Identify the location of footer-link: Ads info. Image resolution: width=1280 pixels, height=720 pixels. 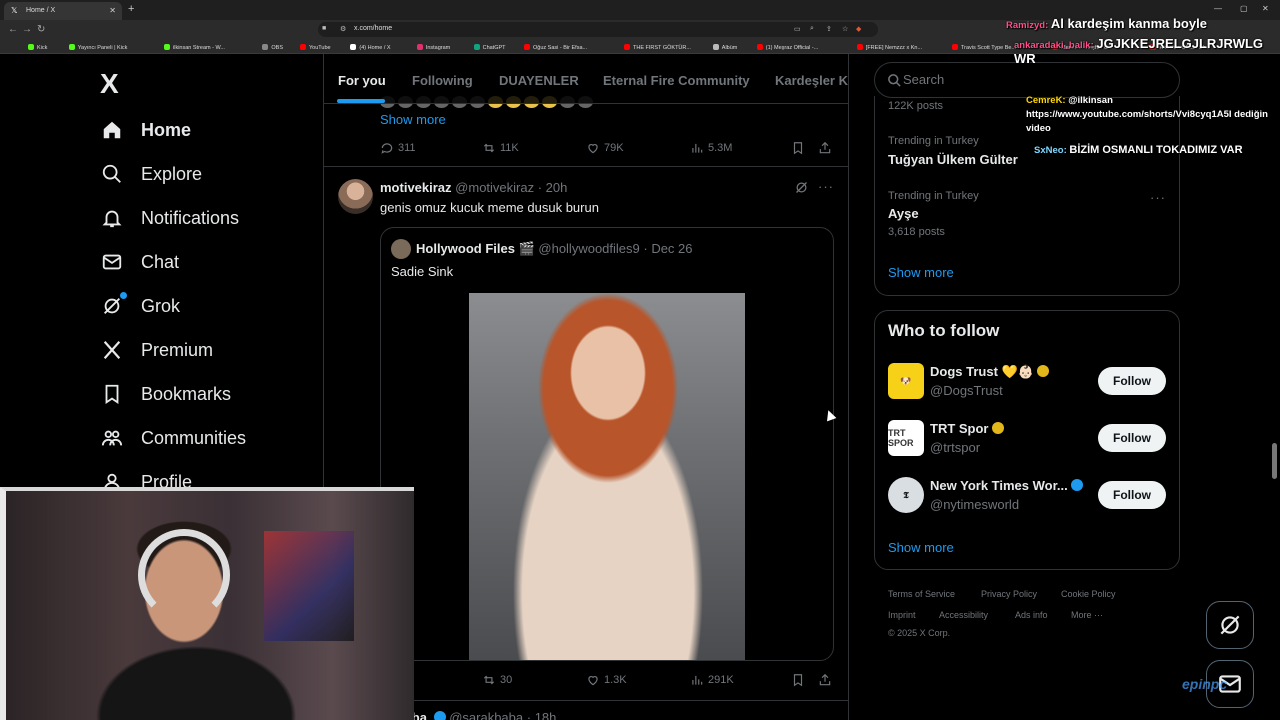
(1031, 615).